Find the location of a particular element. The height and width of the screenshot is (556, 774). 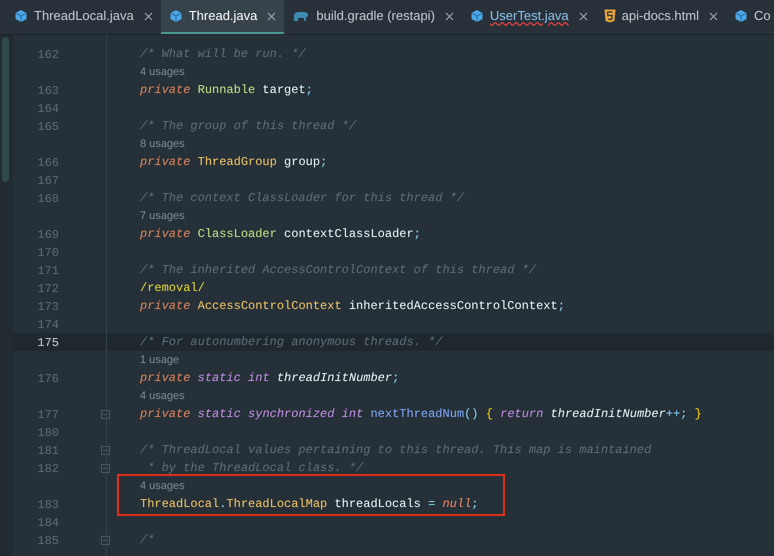

code-line: /* The group of this thread */ is located at coordinates (248, 126).